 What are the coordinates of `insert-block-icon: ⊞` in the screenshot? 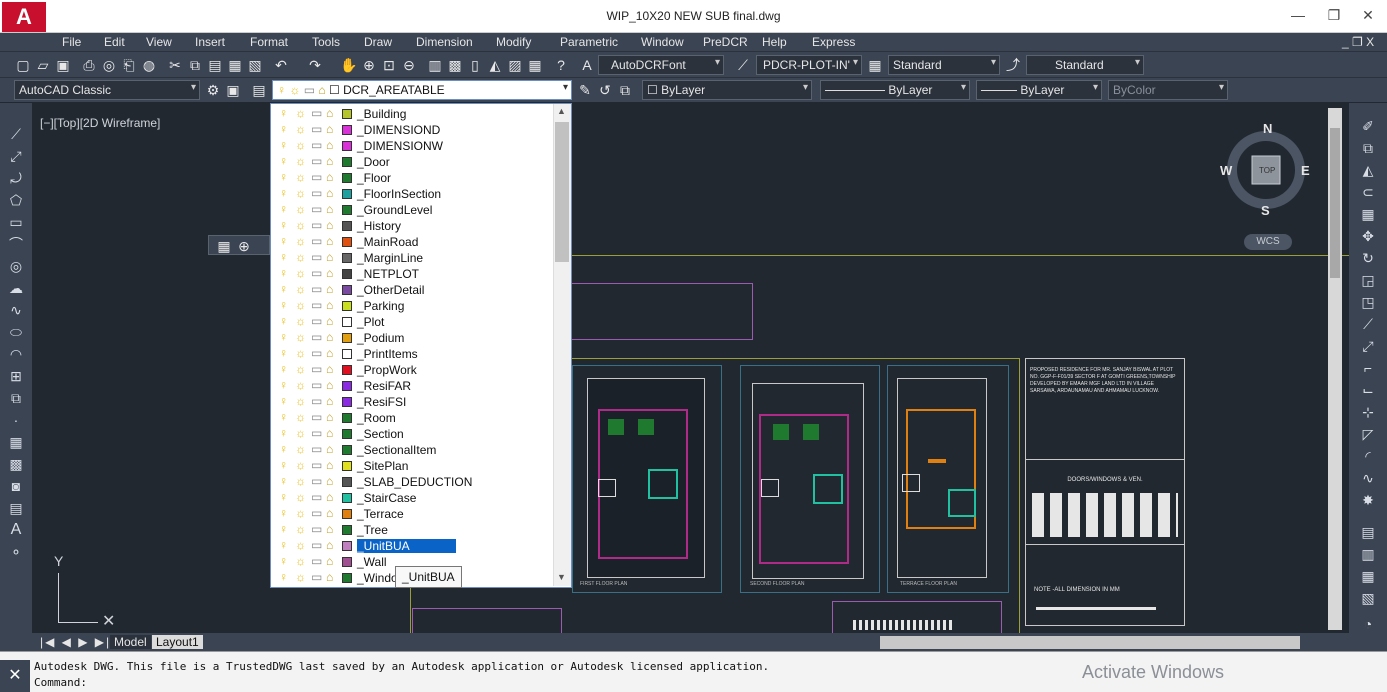 It's located at (16, 376).